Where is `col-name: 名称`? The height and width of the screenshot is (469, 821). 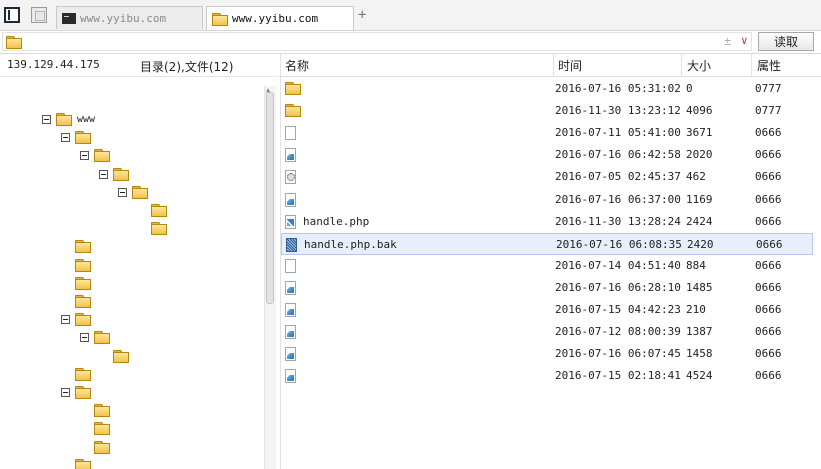
col-name: 名称 is located at coordinates (297, 65).